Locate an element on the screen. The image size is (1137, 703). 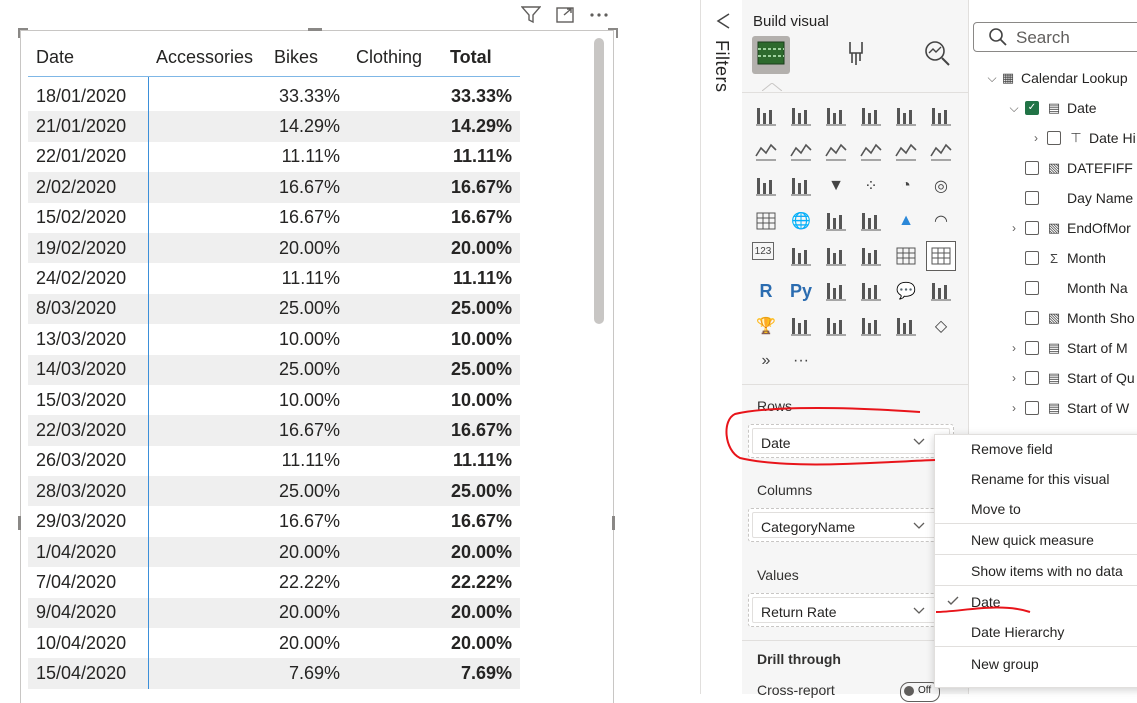
cell-bikes: 10.00% is located at coordinates (307, 339).